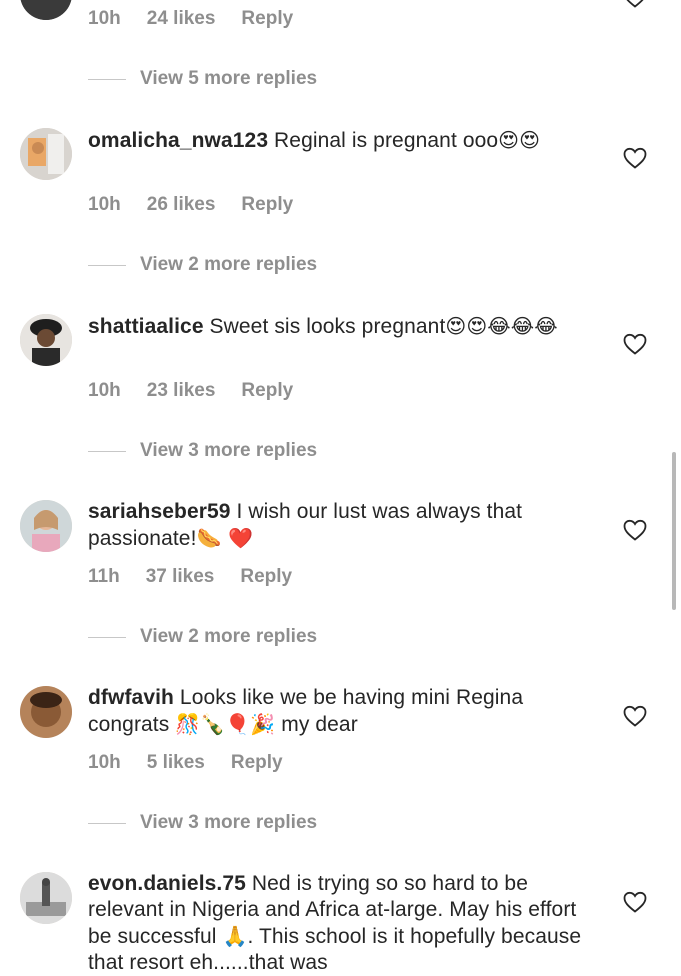 The image size is (681, 976). What do you see at coordinates (167, 883) in the screenshot?
I see `comment-username: evon.daniels.75` at bounding box center [167, 883].